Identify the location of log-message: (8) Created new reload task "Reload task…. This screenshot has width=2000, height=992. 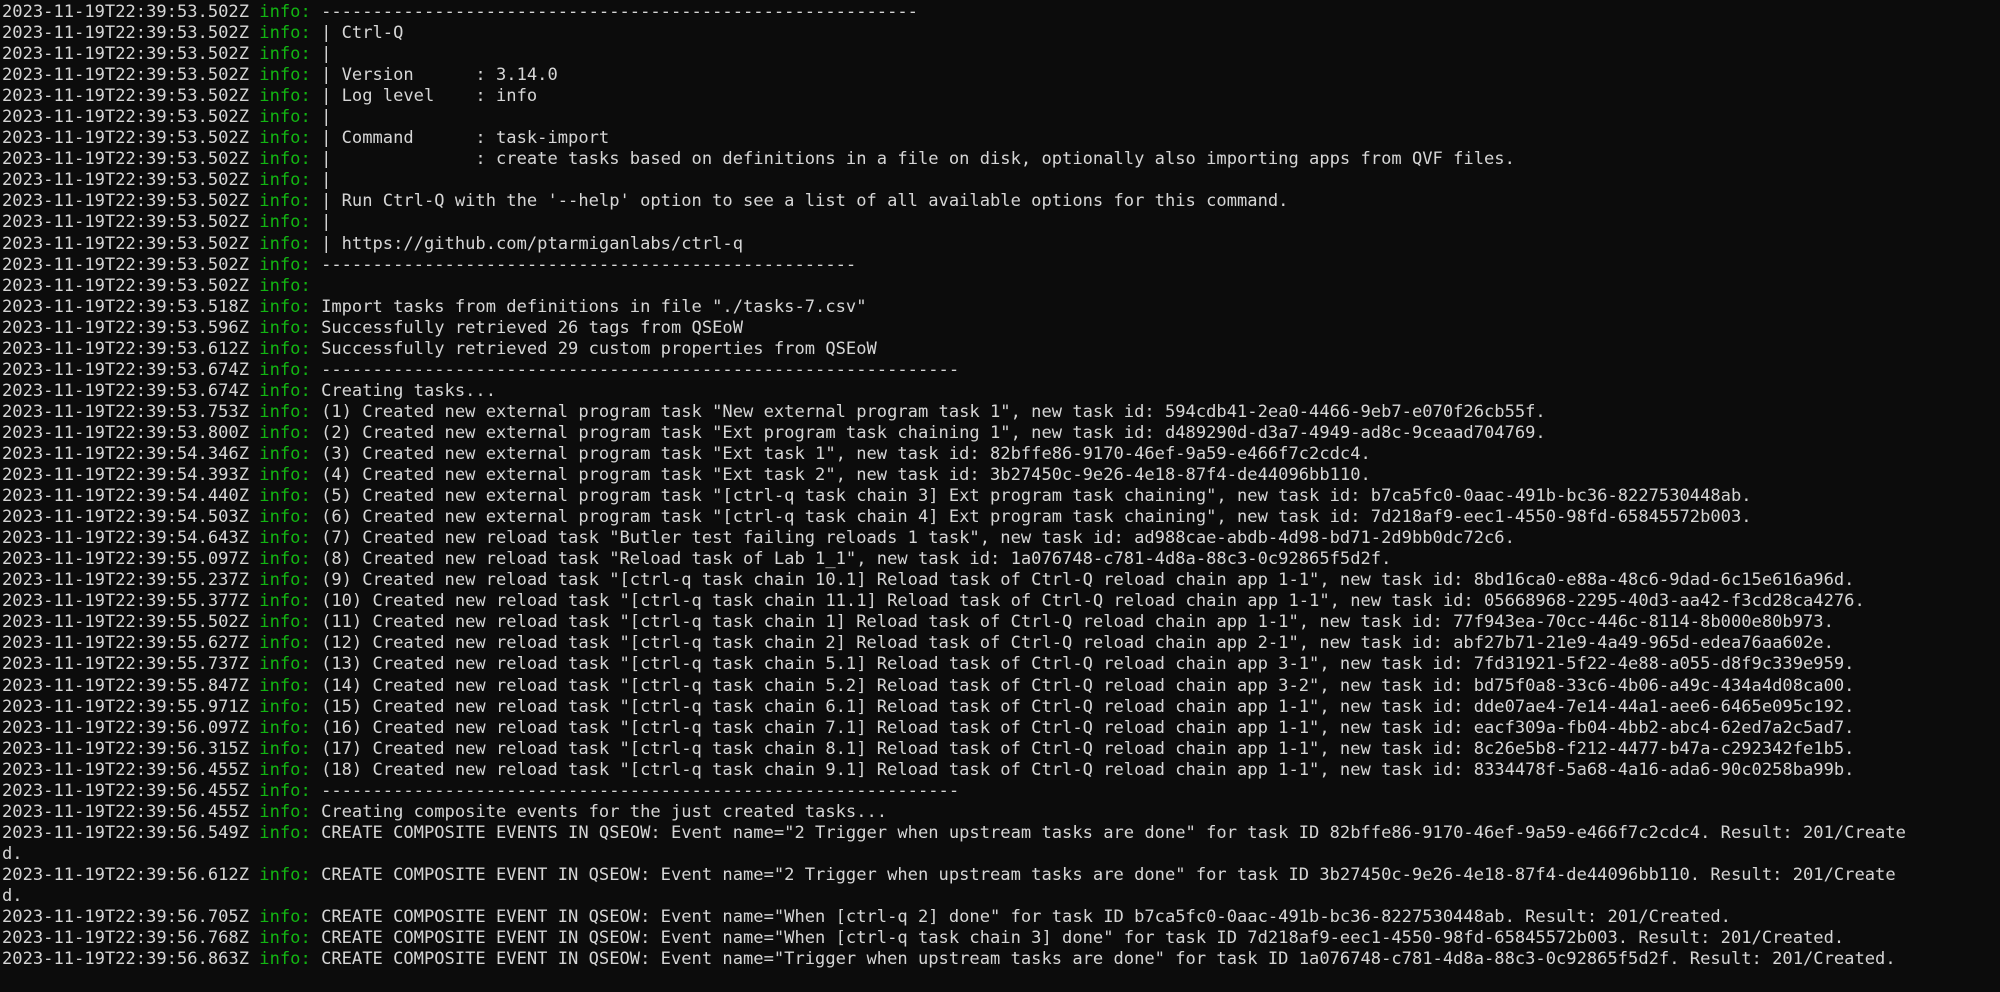
(856, 559).